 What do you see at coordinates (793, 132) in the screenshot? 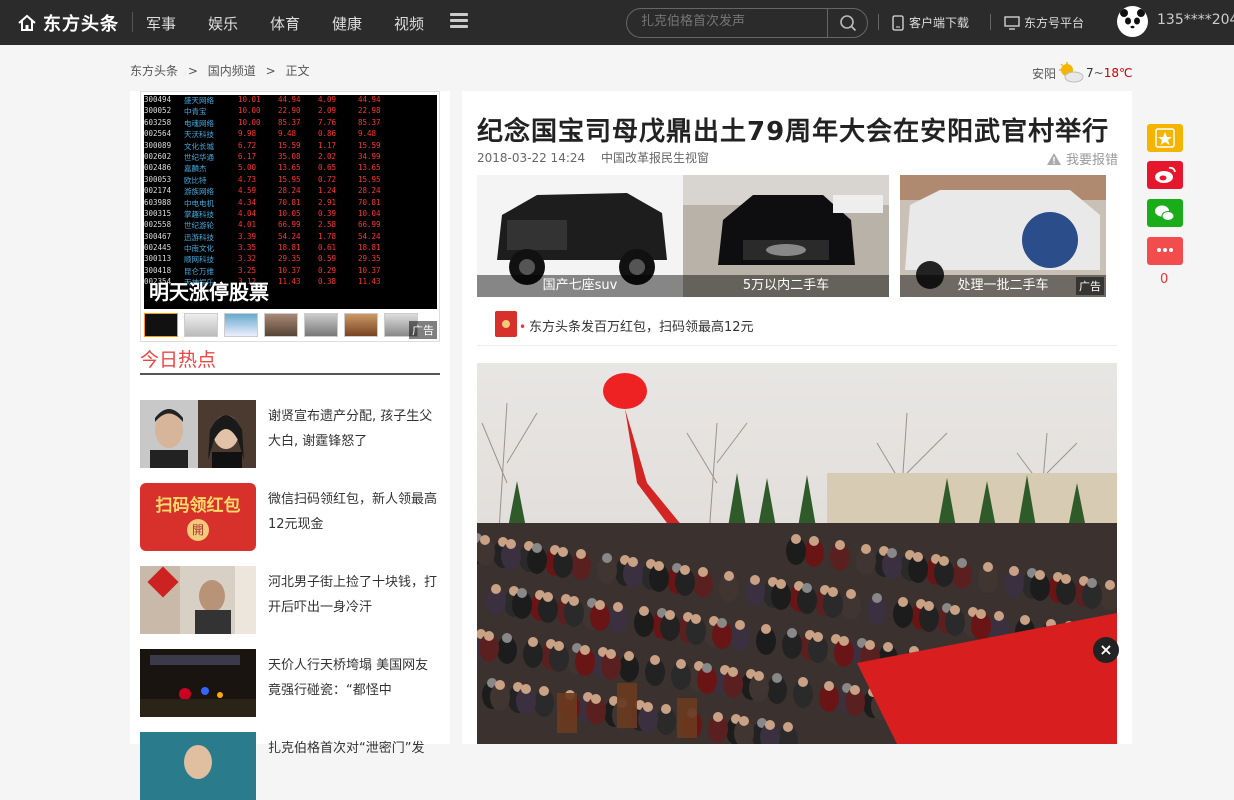
I see `article-title: 纪念国宝司母戊鼎出土79周年大会在安阳武官村举行` at bounding box center [793, 132].